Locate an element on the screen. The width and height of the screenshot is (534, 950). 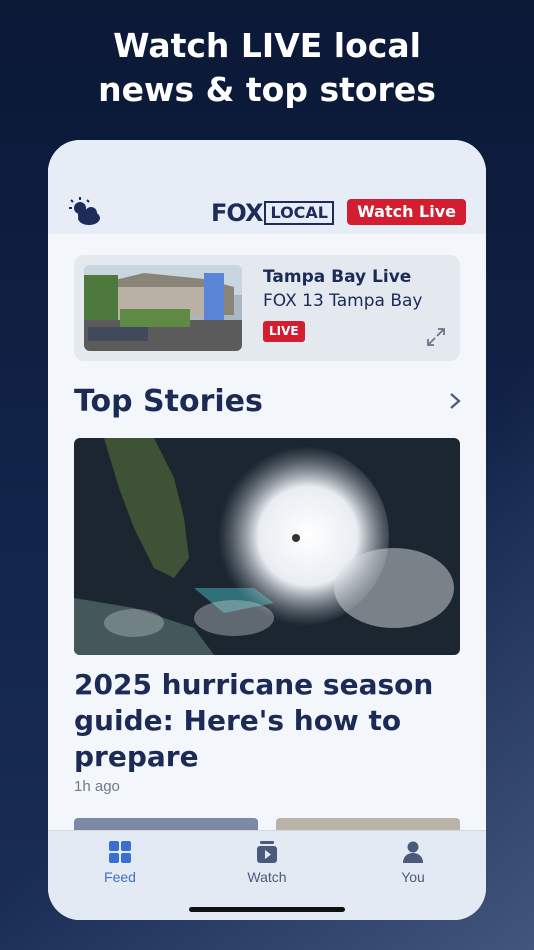
brand-local: LOCAL is located at coordinates (299, 213).